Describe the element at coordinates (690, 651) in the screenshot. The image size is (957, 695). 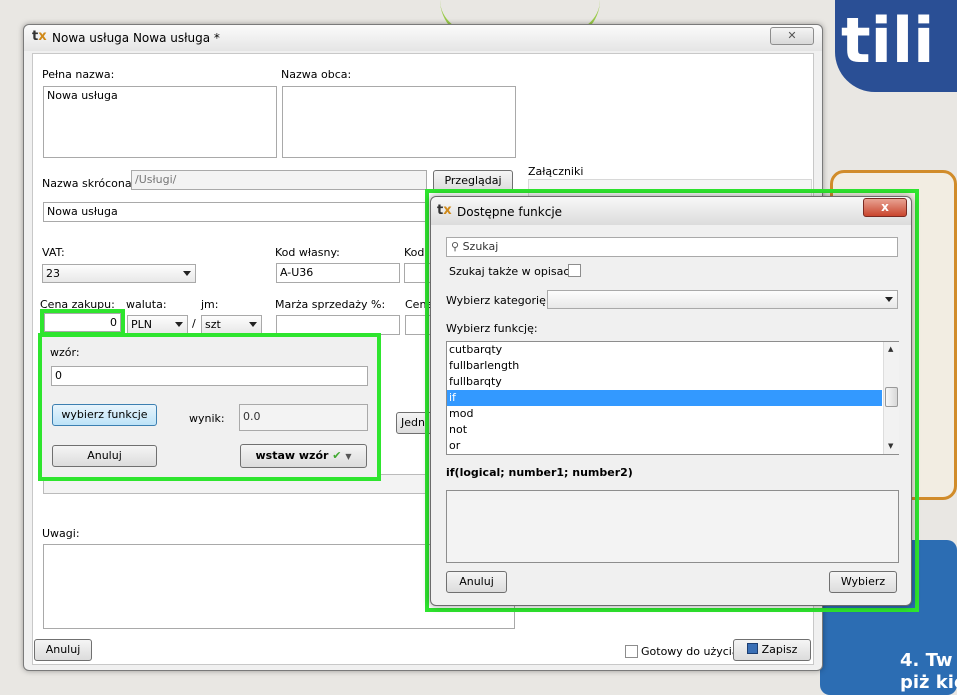
I see `ready-label: Gotowy do użycia` at that location.